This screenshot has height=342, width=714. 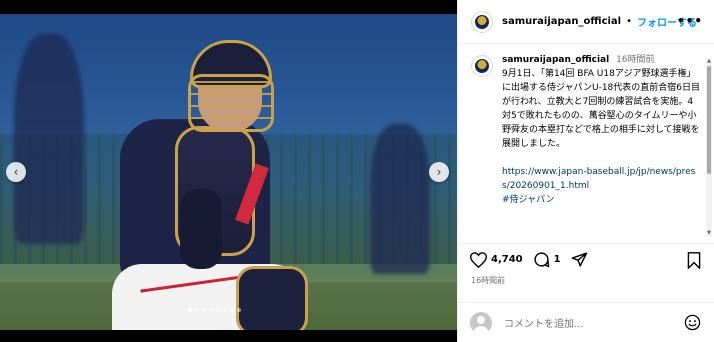 What do you see at coordinates (478, 259) in the screenshot?
I see `heart-icon` at bounding box center [478, 259].